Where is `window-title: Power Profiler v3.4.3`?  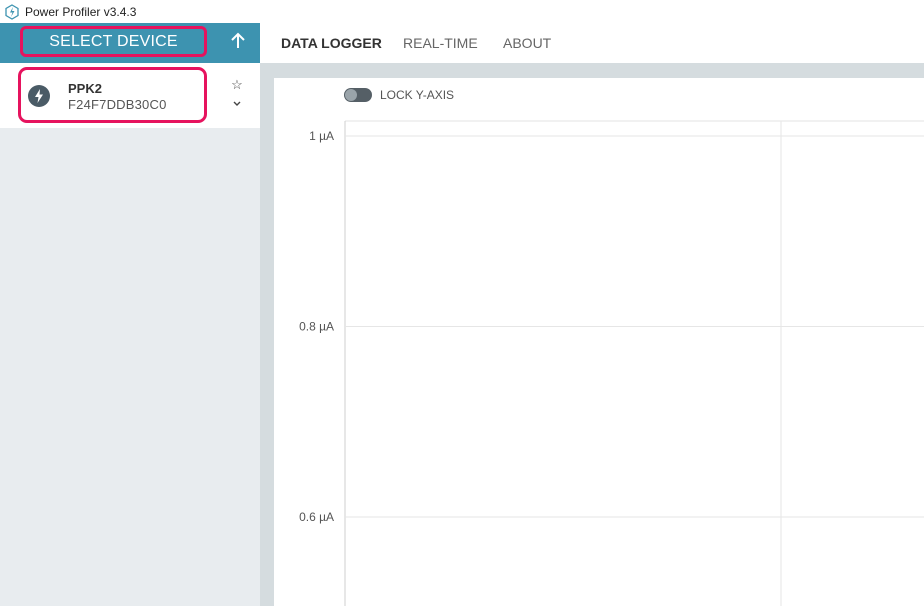
window-title: Power Profiler v3.4.3 is located at coordinates (81, 11).